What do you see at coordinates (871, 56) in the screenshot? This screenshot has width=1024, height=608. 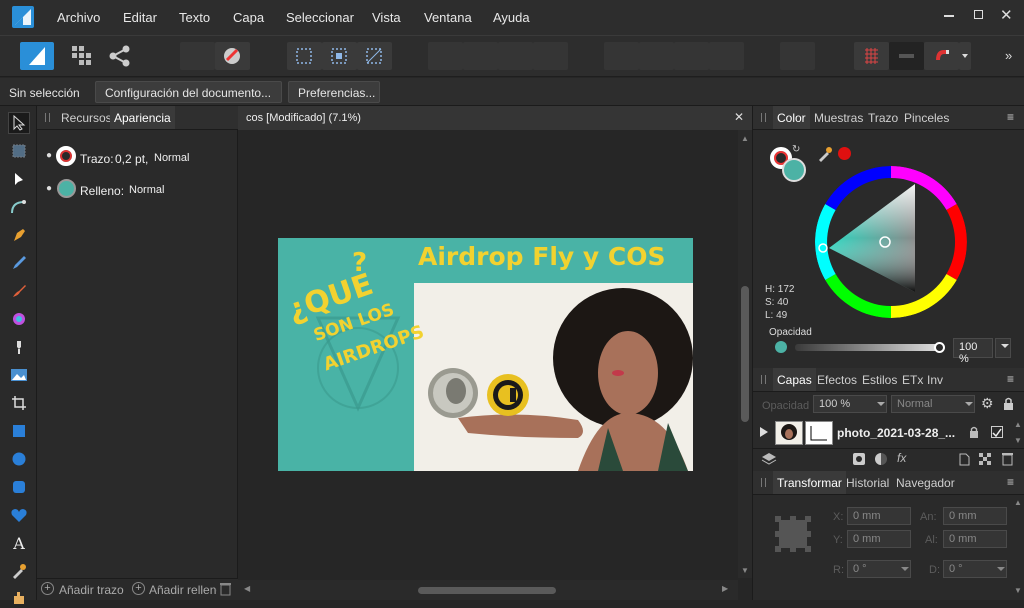 I see `grid-icon` at bounding box center [871, 56].